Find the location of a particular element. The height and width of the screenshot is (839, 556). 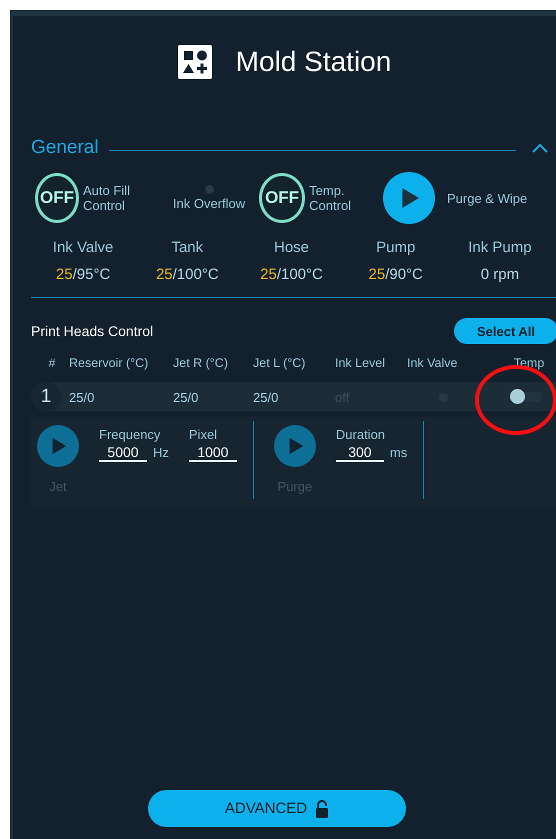

control-label: Auto Fill Control is located at coordinates (107, 198).